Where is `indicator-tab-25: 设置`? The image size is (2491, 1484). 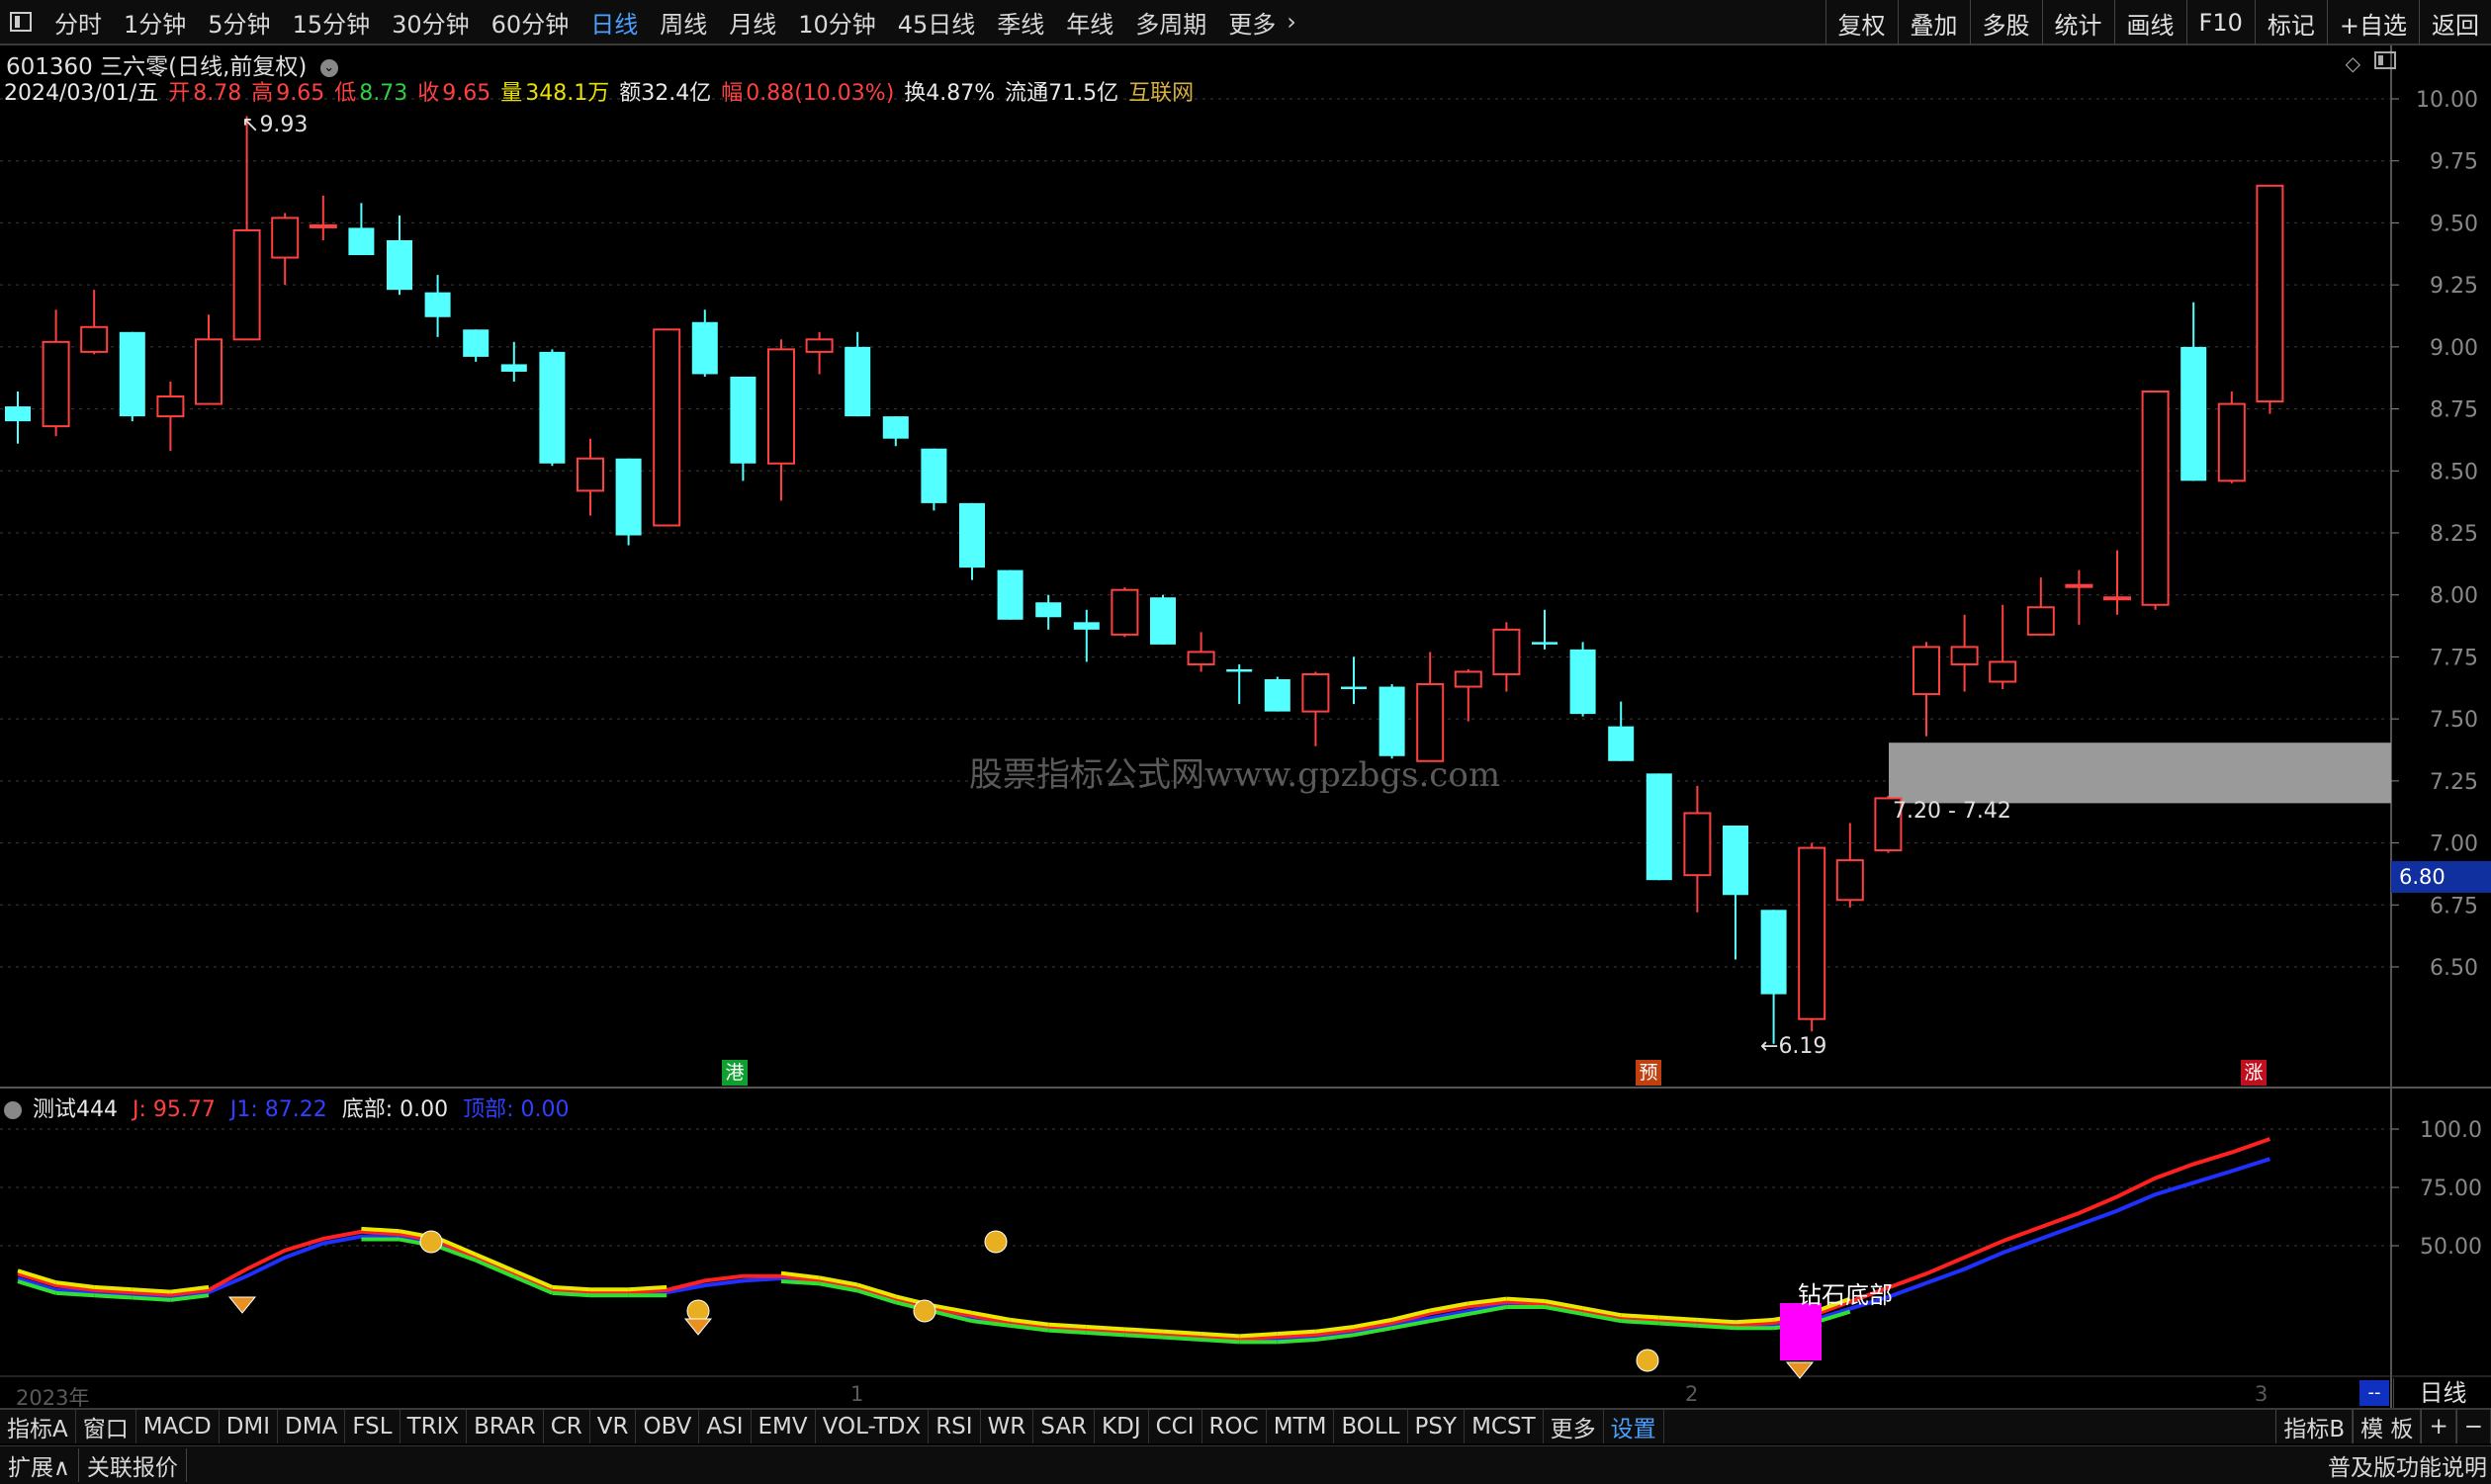
indicator-tab-25: 设置 is located at coordinates (1634, 1426).